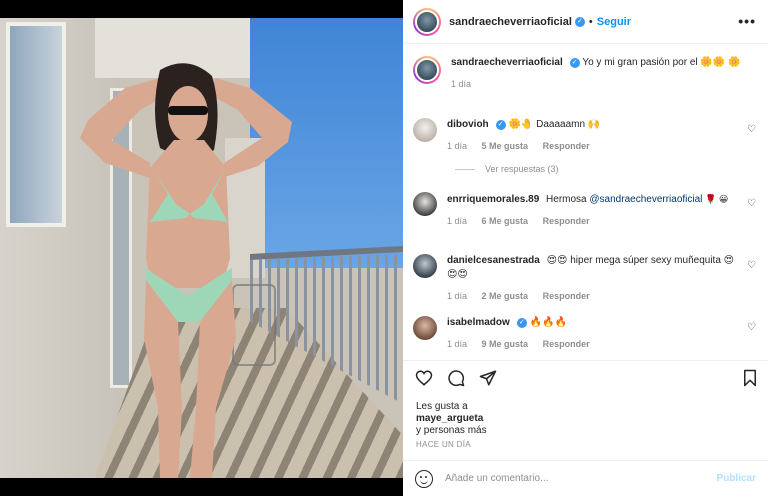 This screenshot has height=496, width=768. What do you see at coordinates (548, 322) in the screenshot?
I see `comment-text: 🔥🔥🔥` at bounding box center [548, 322].